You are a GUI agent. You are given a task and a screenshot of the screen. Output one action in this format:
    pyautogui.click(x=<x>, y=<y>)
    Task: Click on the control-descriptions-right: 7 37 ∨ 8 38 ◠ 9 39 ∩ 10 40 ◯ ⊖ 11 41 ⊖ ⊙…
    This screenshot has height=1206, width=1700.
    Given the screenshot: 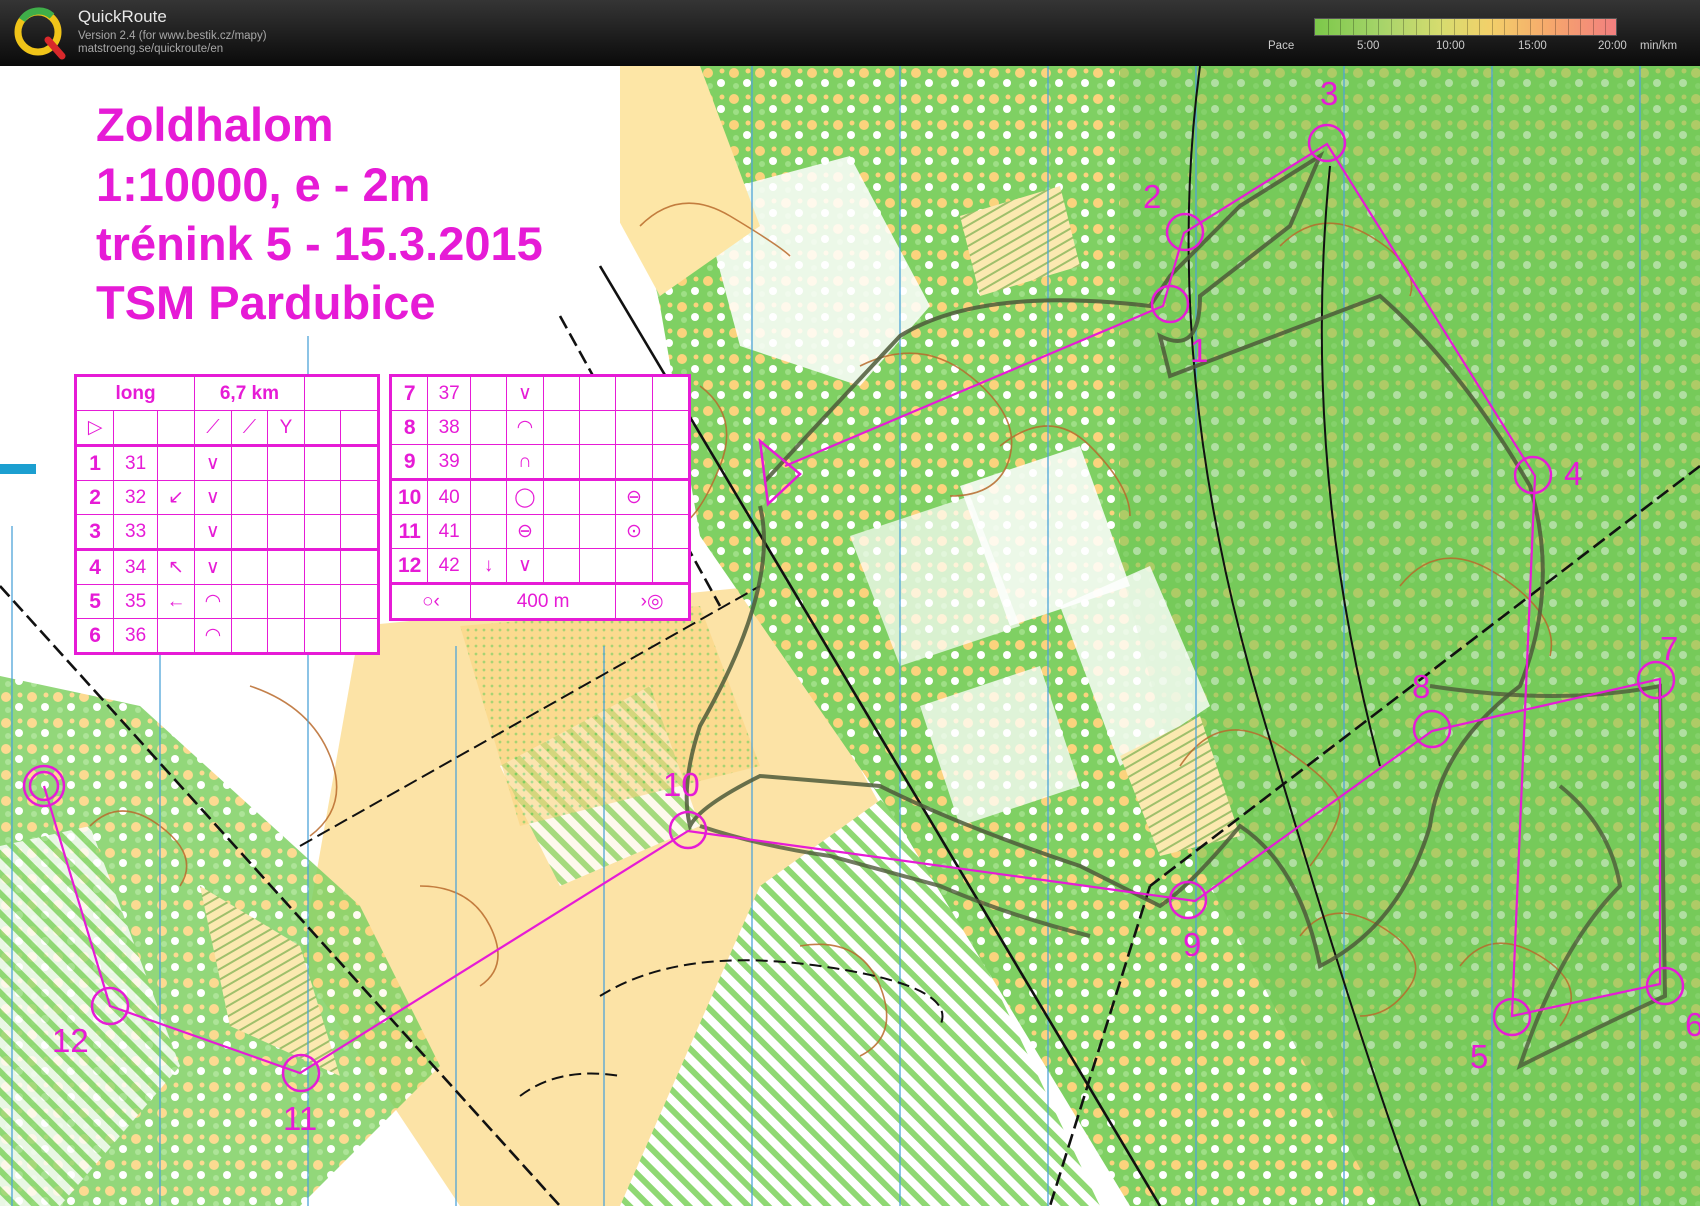 What is the action you would take?
    pyautogui.click(x=540, y=497)
    